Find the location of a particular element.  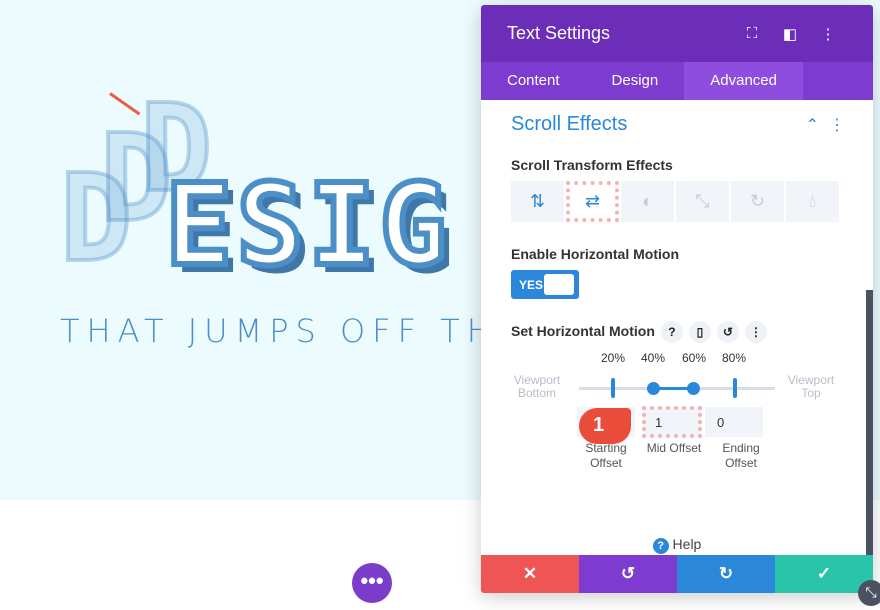

panel-footer: ✕ ↺ ↻ ✓ is located at coordinates (677, 574).